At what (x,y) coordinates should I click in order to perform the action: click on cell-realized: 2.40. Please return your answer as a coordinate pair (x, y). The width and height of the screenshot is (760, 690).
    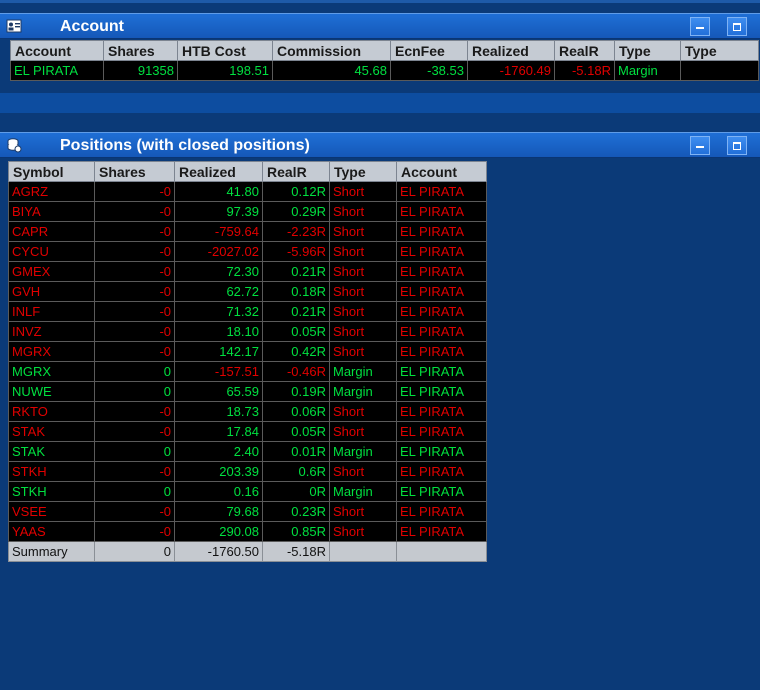
    Looking at the image, I should click on (218, 451).